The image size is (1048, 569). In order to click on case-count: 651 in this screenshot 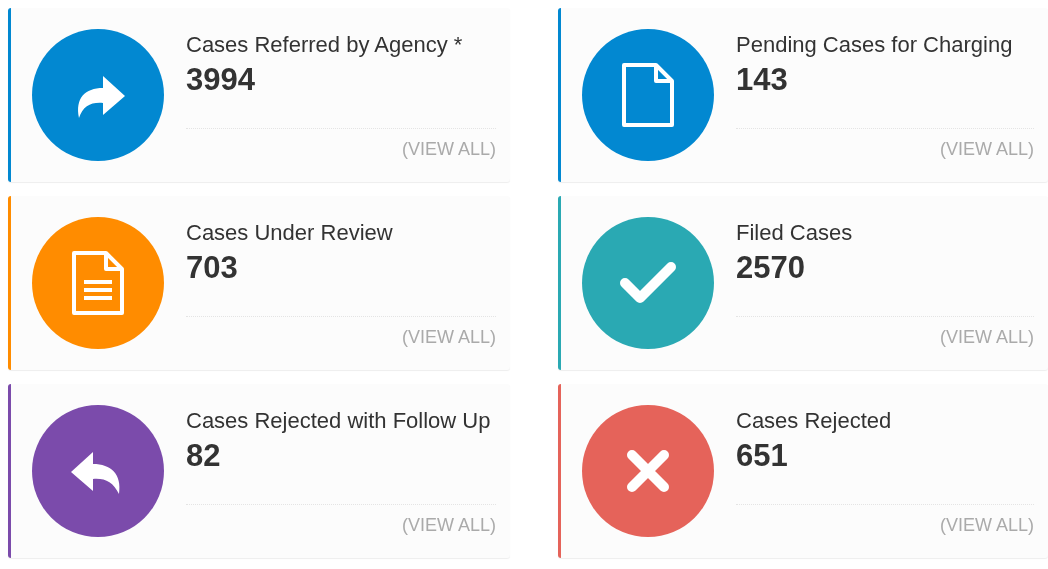, I will do `click(762, 456)`.